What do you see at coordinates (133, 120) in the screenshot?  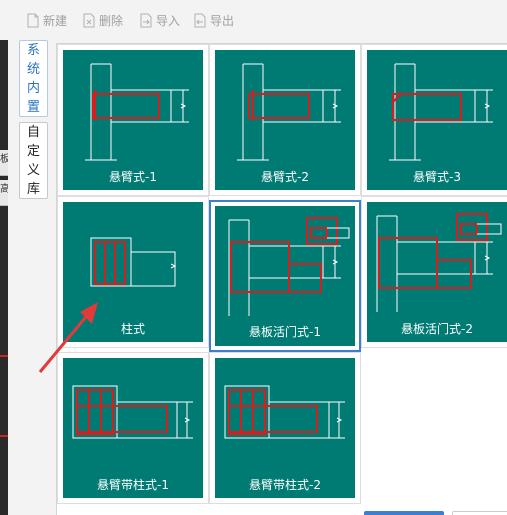 I see `thumb-cantilever-1: 悬臂式-1` at bounding box center [133, 120].